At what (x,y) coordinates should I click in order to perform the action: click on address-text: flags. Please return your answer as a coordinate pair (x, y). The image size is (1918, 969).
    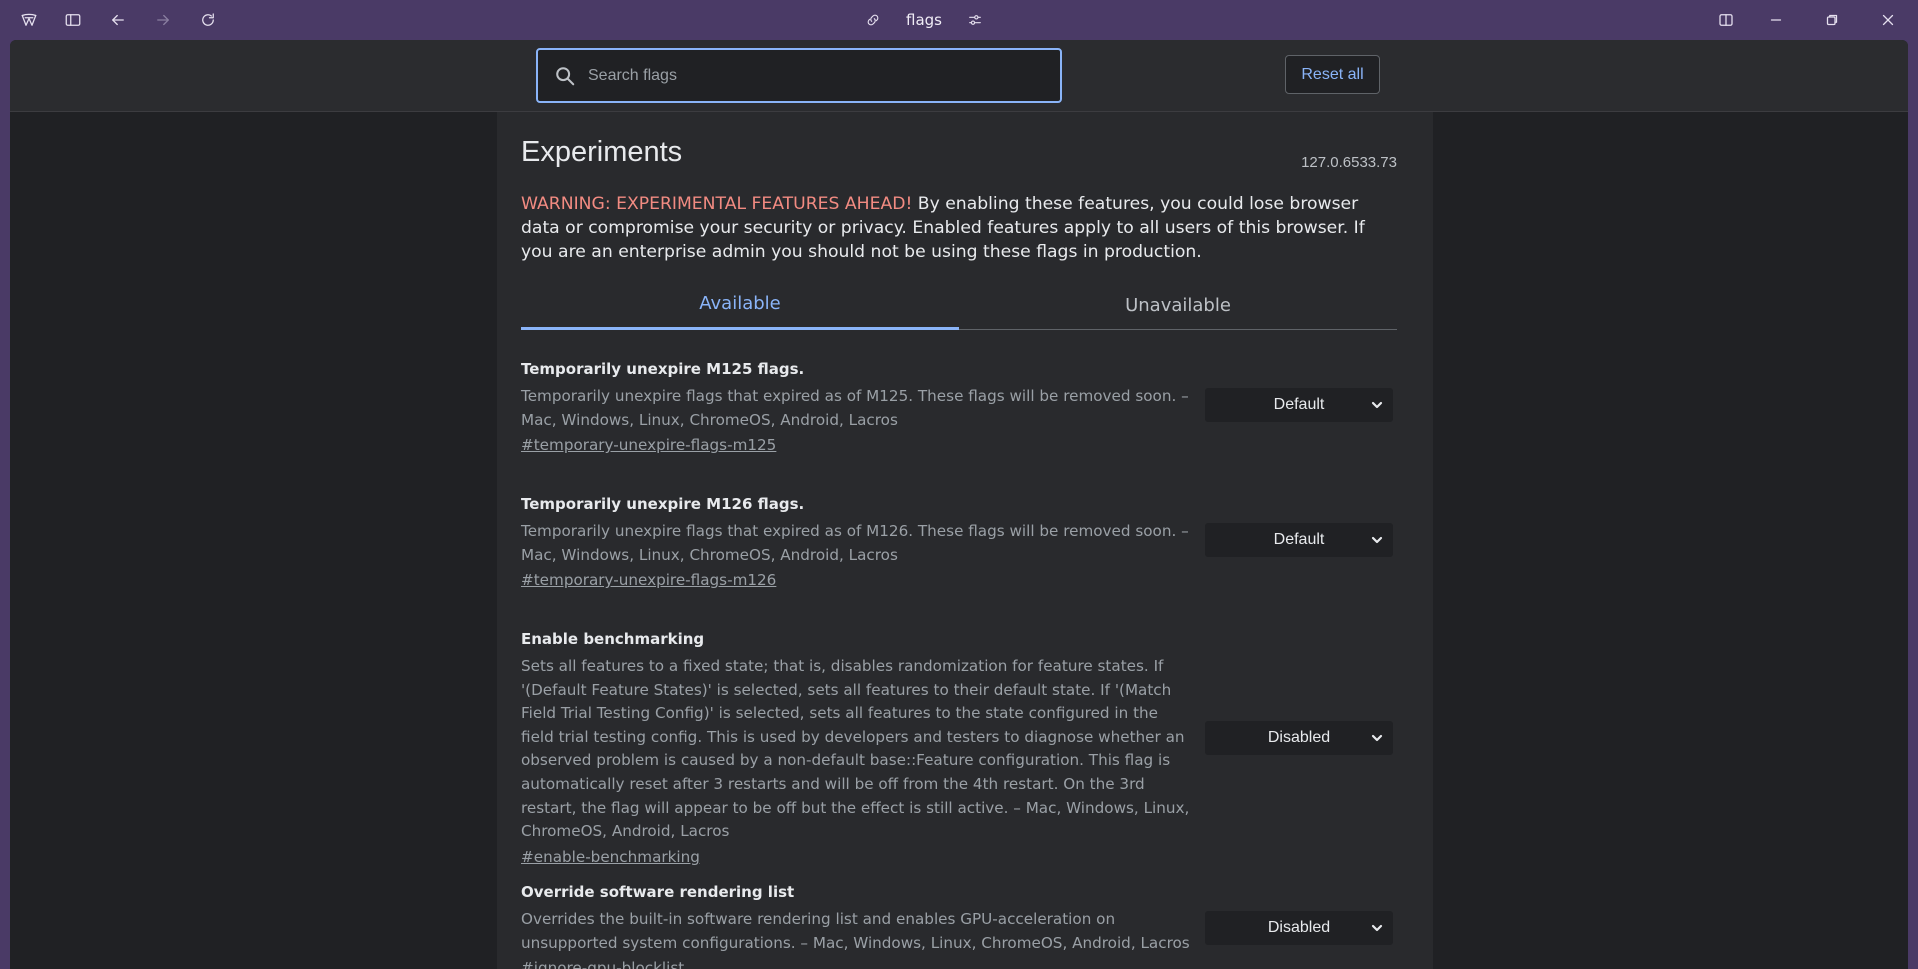
    Looking at the image, I should click on (924, 20).